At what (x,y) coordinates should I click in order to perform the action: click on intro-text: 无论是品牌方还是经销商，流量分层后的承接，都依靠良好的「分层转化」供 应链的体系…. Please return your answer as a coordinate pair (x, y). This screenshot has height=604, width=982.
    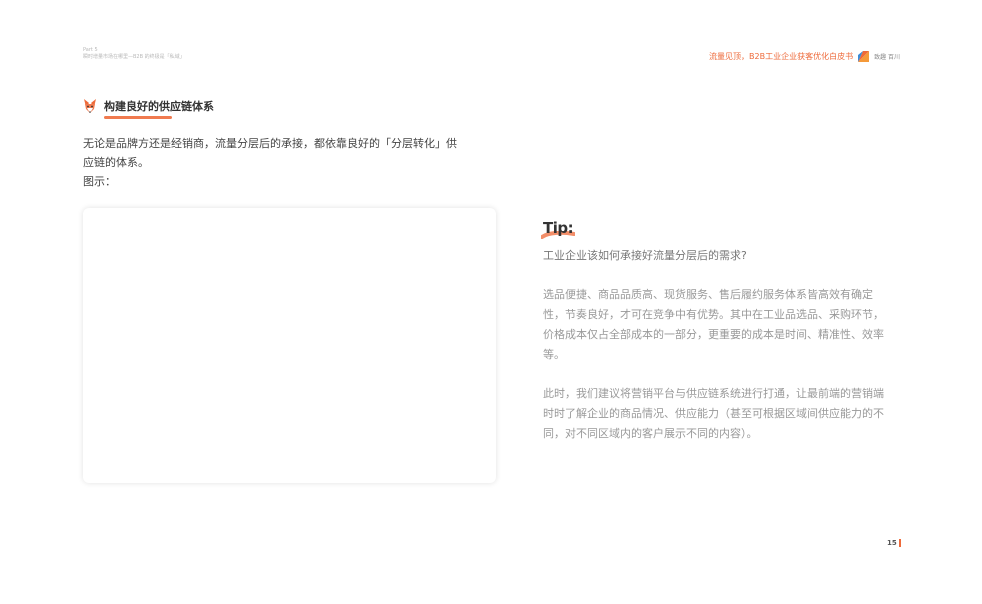
    Looking at the image, I should click on (293, 162).